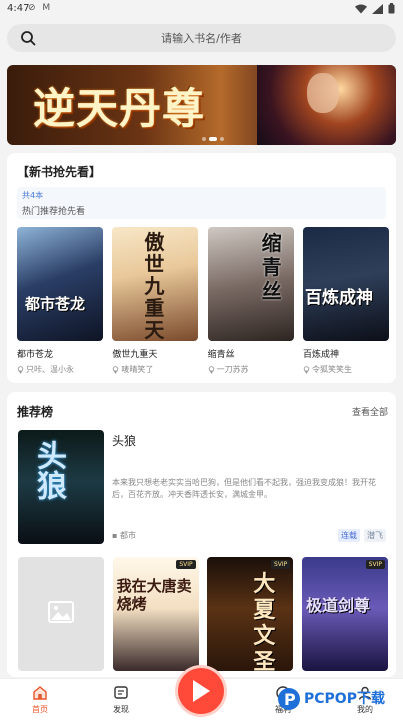  I want to click on book-item: 傲世九重天 傲世九重天 唛晴笑了, so click(155, 301).